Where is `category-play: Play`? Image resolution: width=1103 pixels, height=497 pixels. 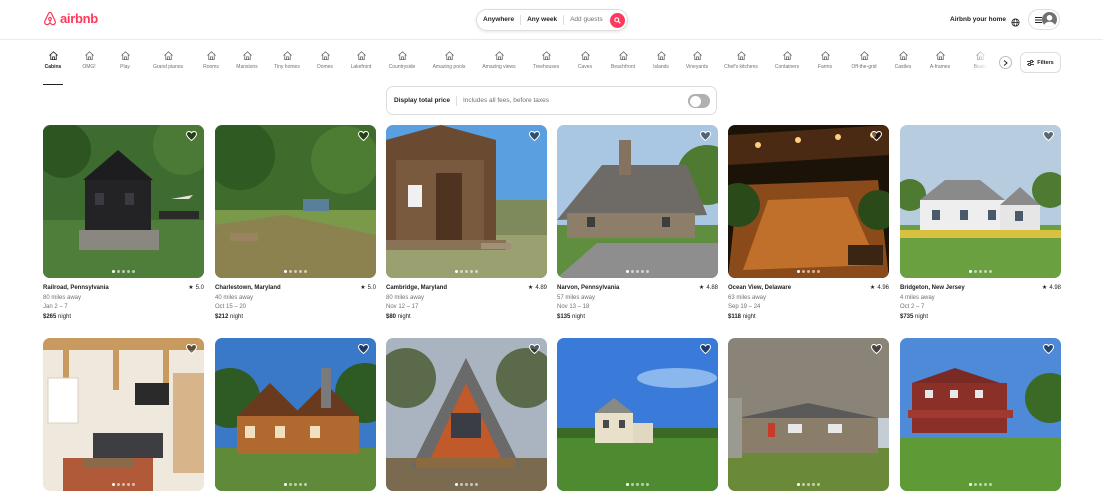 category-play: Play is located at coordinates (125, 64).